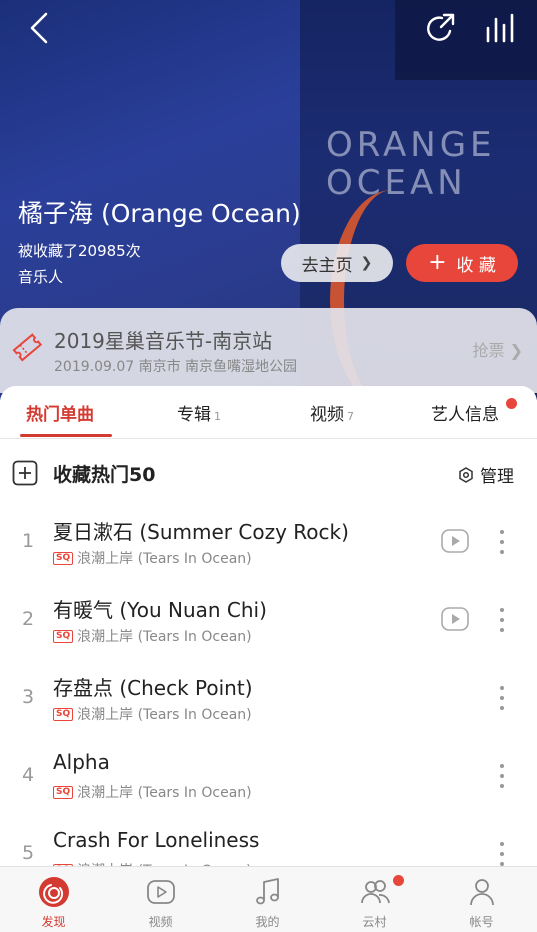  What do you see at coordinates (396, 183) in the screenshot?
I see `background-logo-line2: OCEAN` at bounding box center [396, 183].